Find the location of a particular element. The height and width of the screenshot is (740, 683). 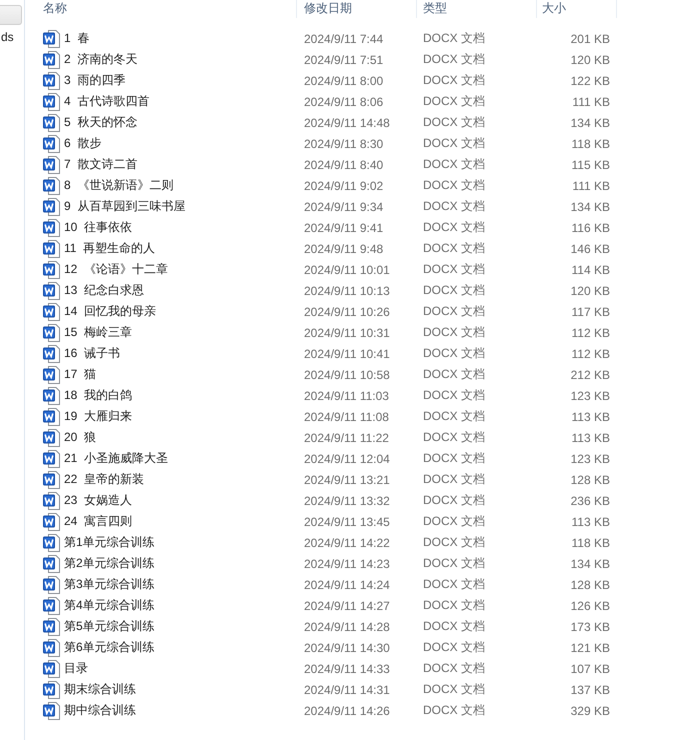

file-size: 116 KB is located at coordinates (591, 227).